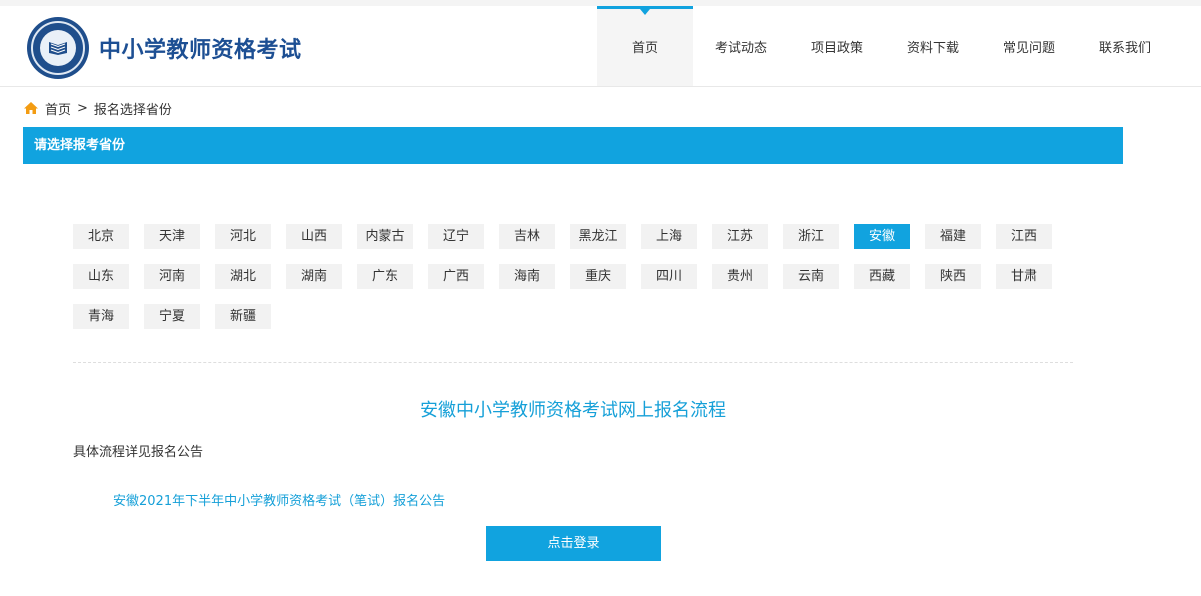 The image size is (1201, 596). Describe the element at coordinates (314, 276) in the screenshot. I see `province-button: 湖南` at that location.